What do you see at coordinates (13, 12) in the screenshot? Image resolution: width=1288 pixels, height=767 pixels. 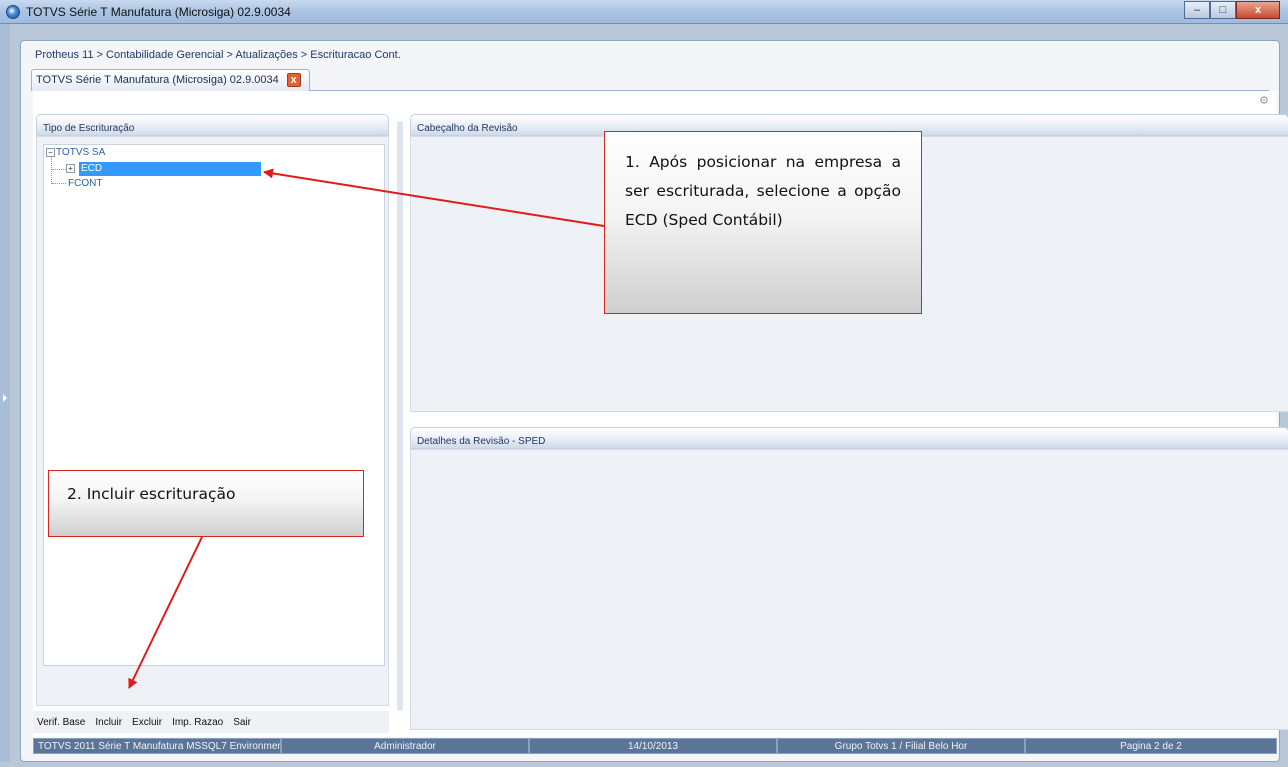 I see `app-icon` at bounding box center [13, 12].